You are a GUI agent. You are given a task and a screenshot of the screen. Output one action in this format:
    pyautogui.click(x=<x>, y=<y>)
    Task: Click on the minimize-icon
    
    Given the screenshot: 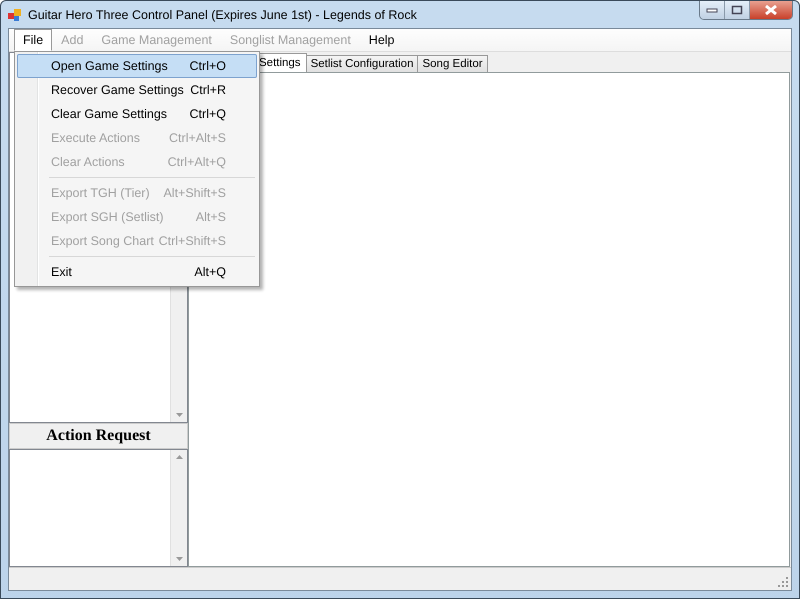 What is the action you would take?
    pyautogui.click(x=712, y=10)
    